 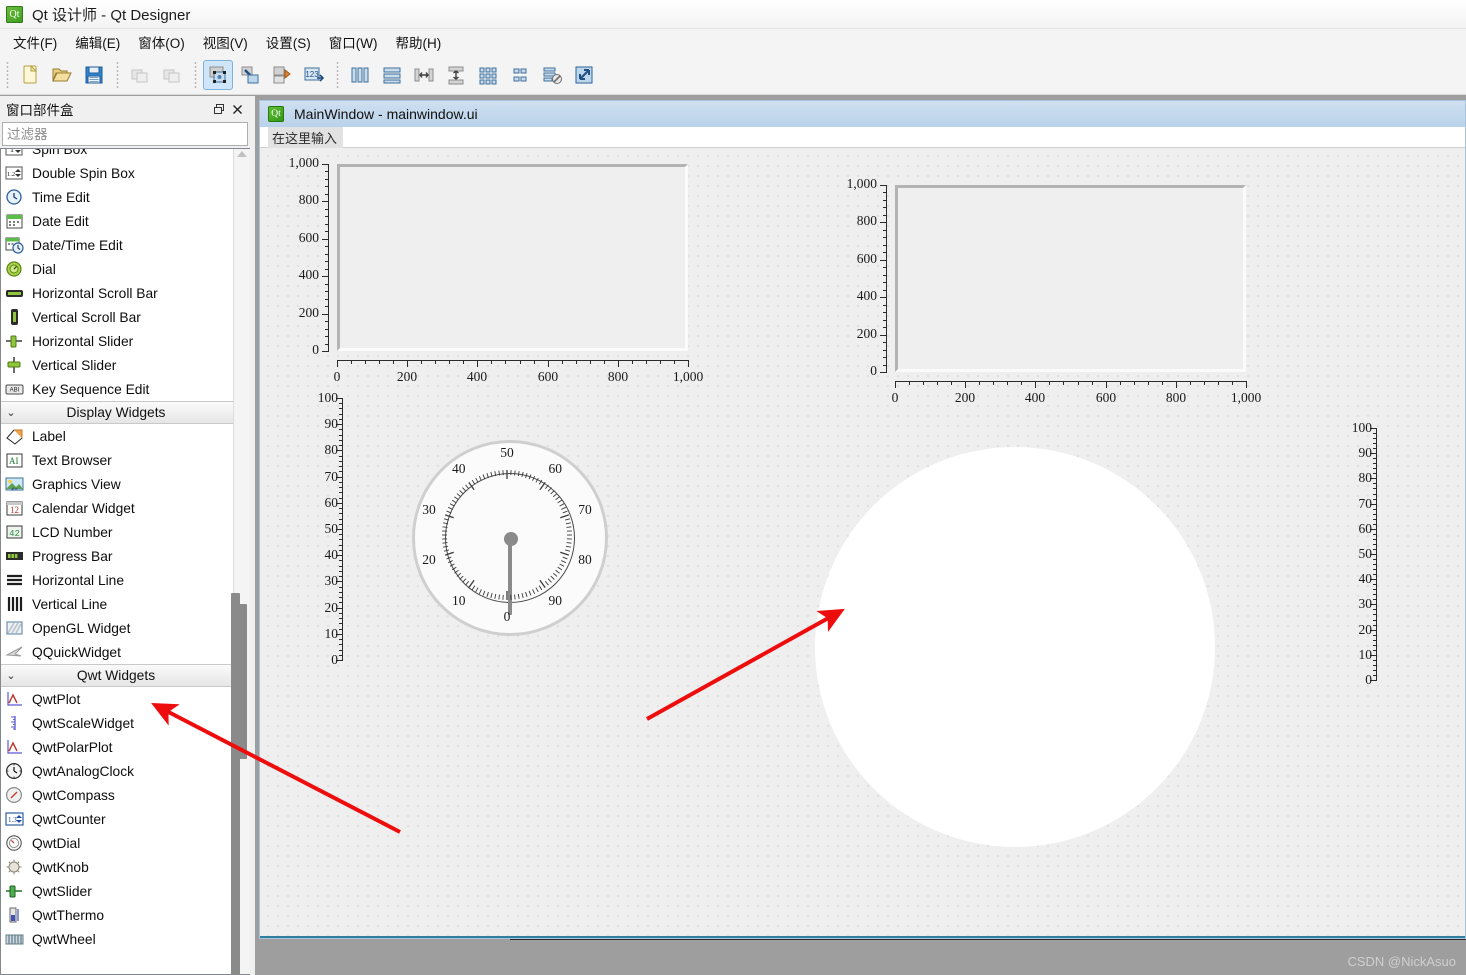 I want to click on widget-item-qwtpolarplot: QwtPolarPlot, so click(x=117, y=747).